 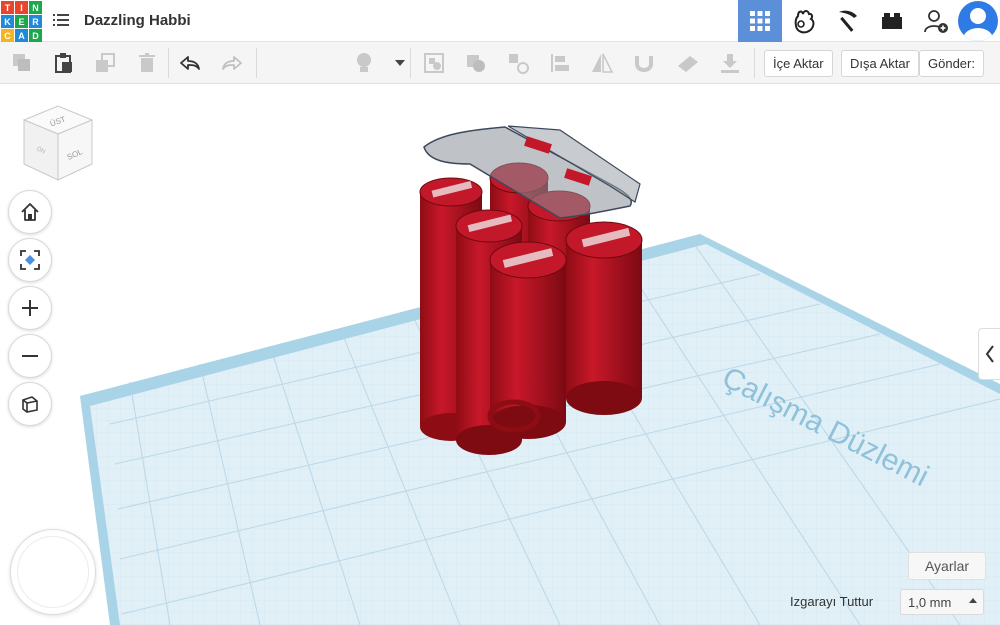 I want to click on settings-button: Ayarlar, so click(x=947, y=566).